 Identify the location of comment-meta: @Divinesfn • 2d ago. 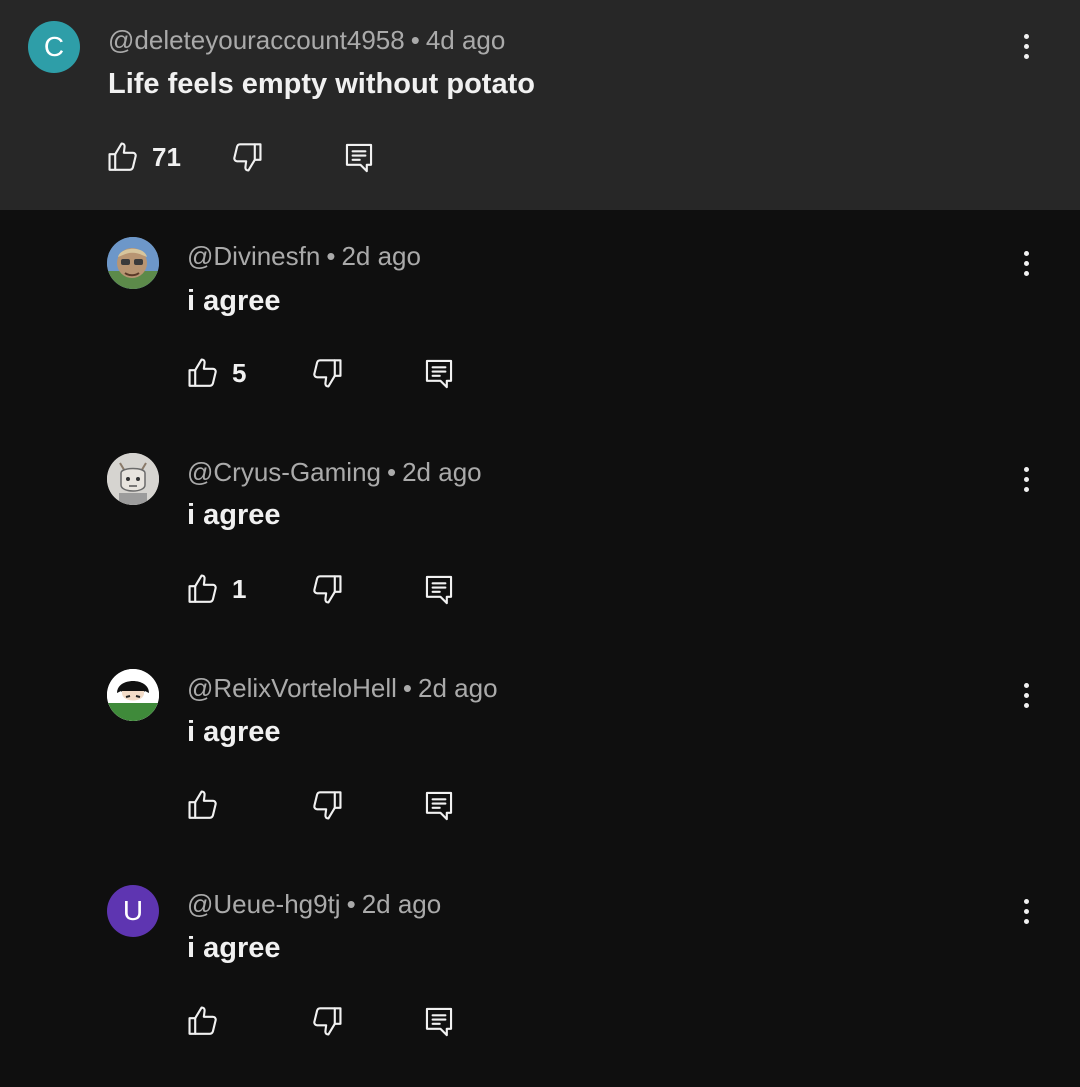
(304, 256).